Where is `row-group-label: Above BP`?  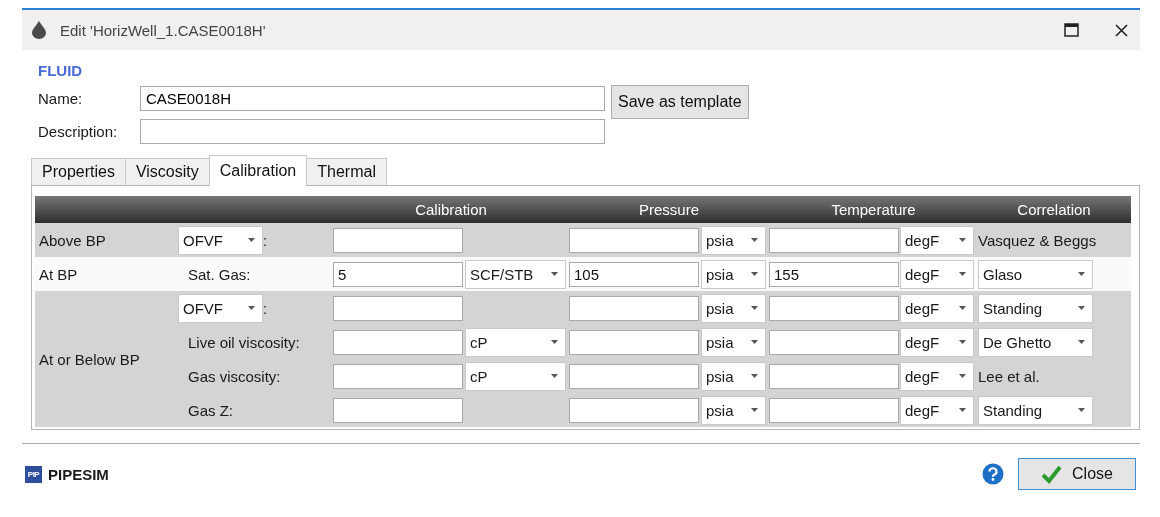
row-group-label: Above BP is located at coordinates (72, 240).